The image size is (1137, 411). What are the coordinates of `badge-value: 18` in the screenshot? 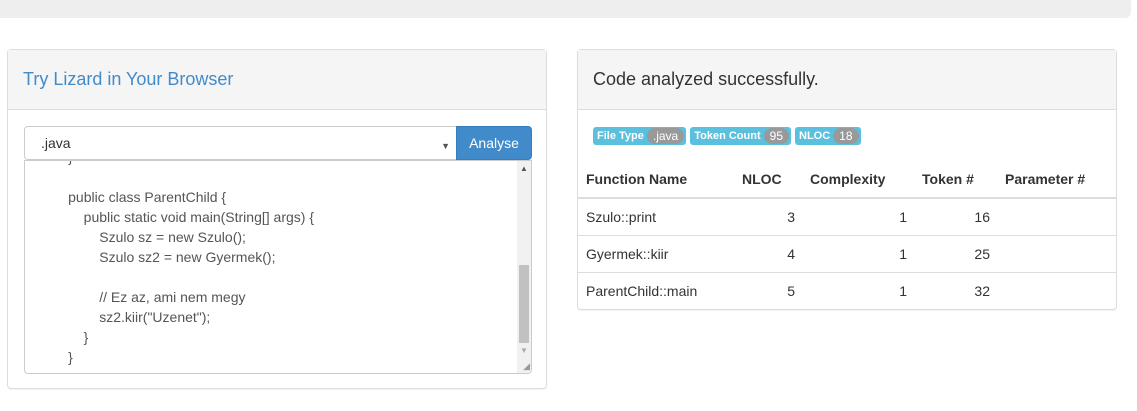 It's located at (846, 136).